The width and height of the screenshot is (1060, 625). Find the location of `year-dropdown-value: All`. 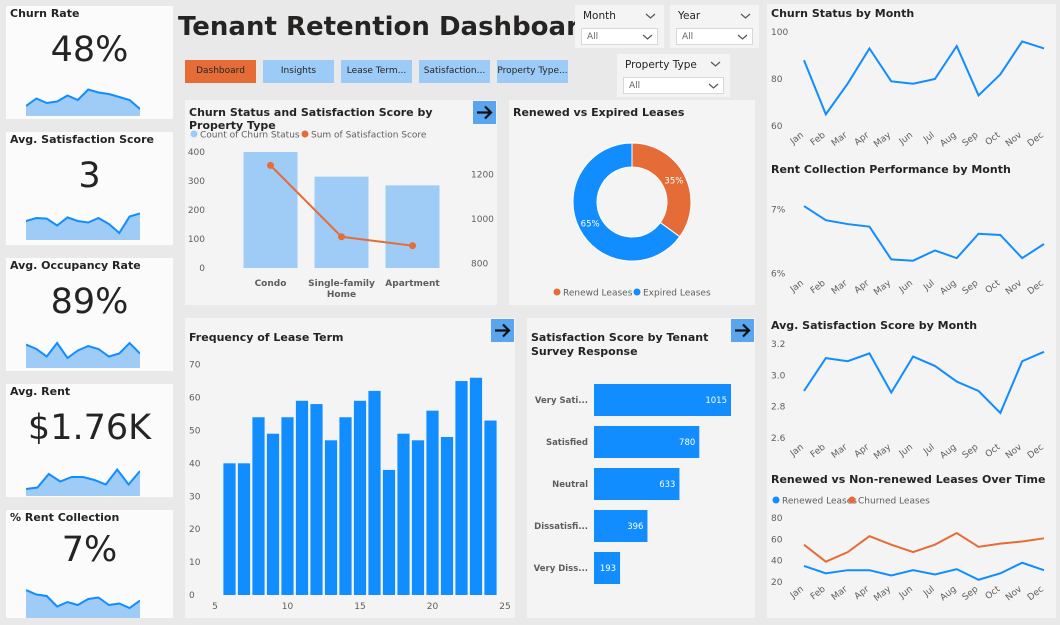

year-dropdown-value: All is located at coordinates (688, 37).